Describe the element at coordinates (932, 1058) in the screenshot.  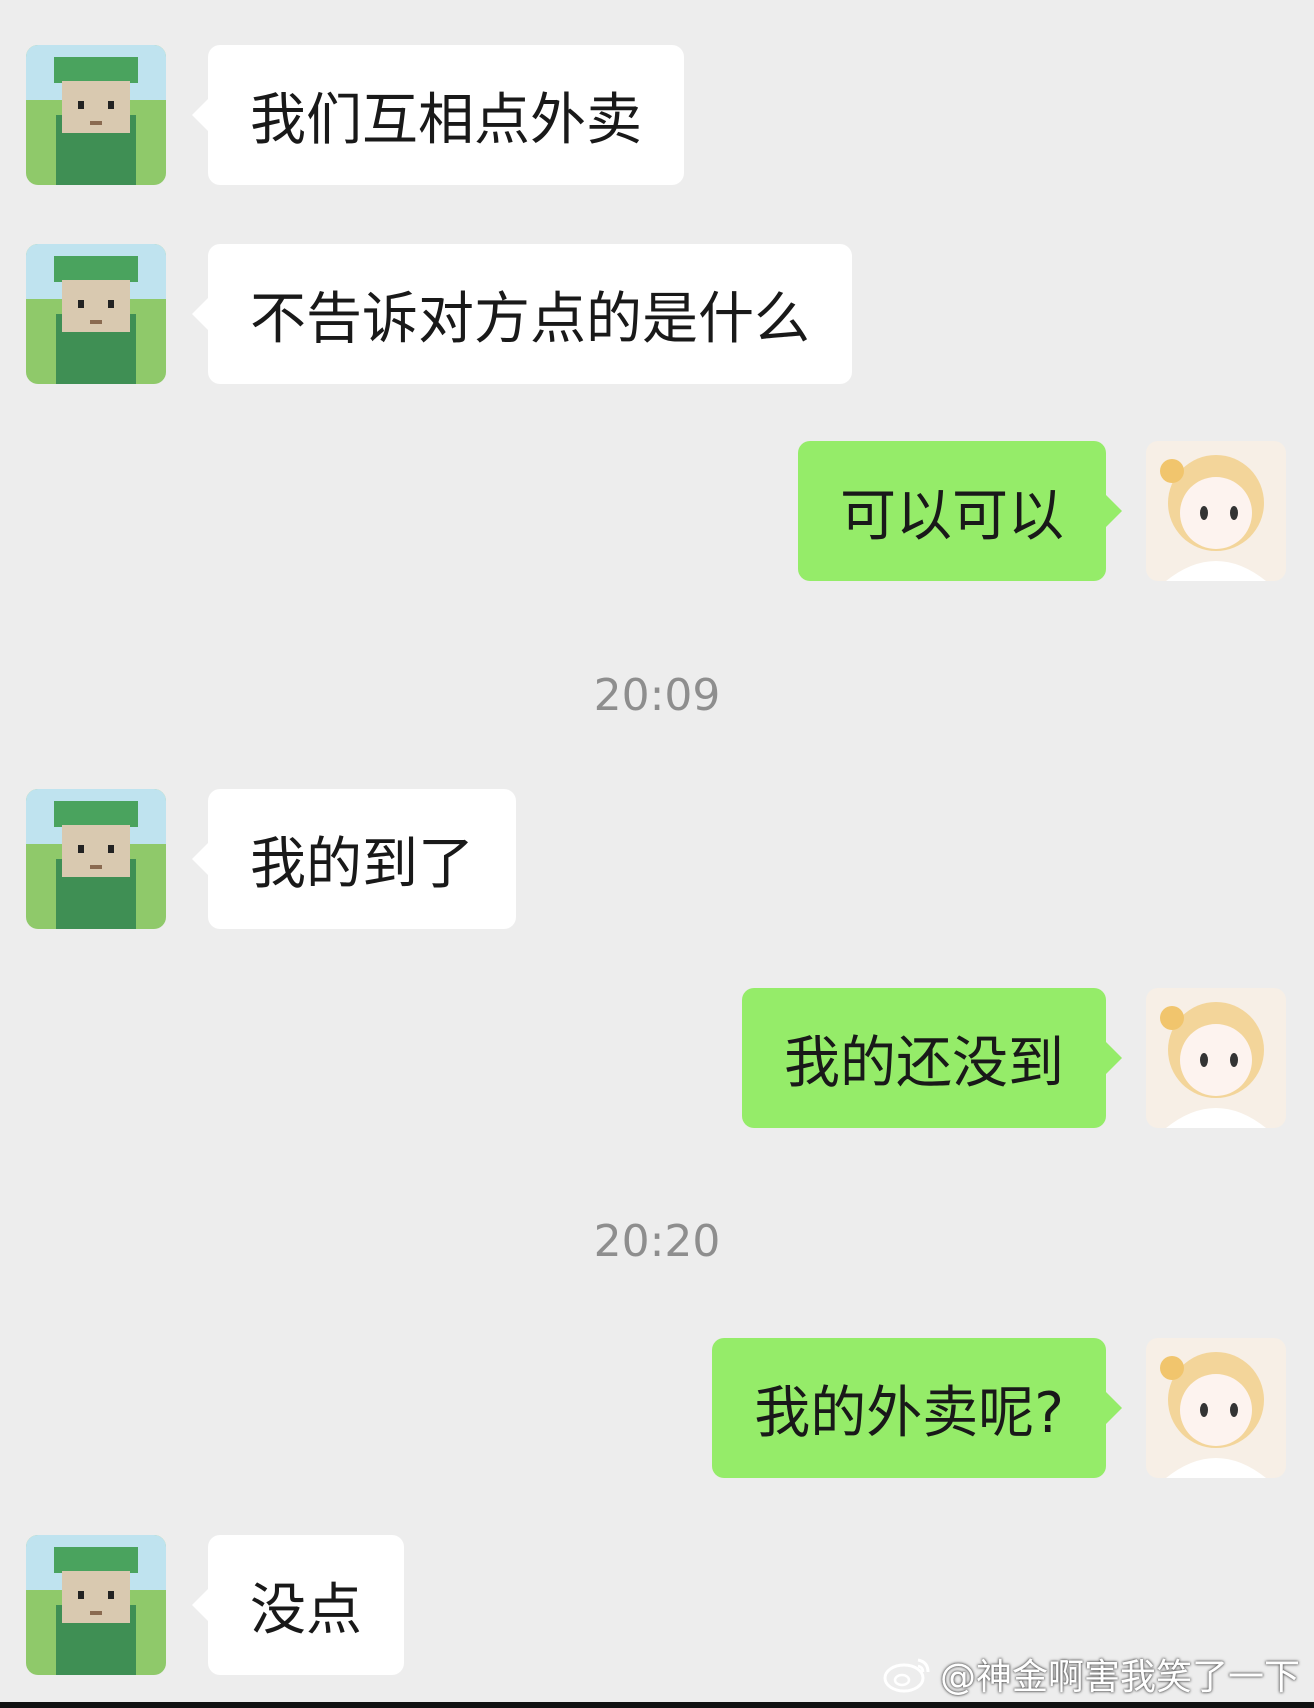
I see `outgoing-message-bubble: 我的还没到` at that location.